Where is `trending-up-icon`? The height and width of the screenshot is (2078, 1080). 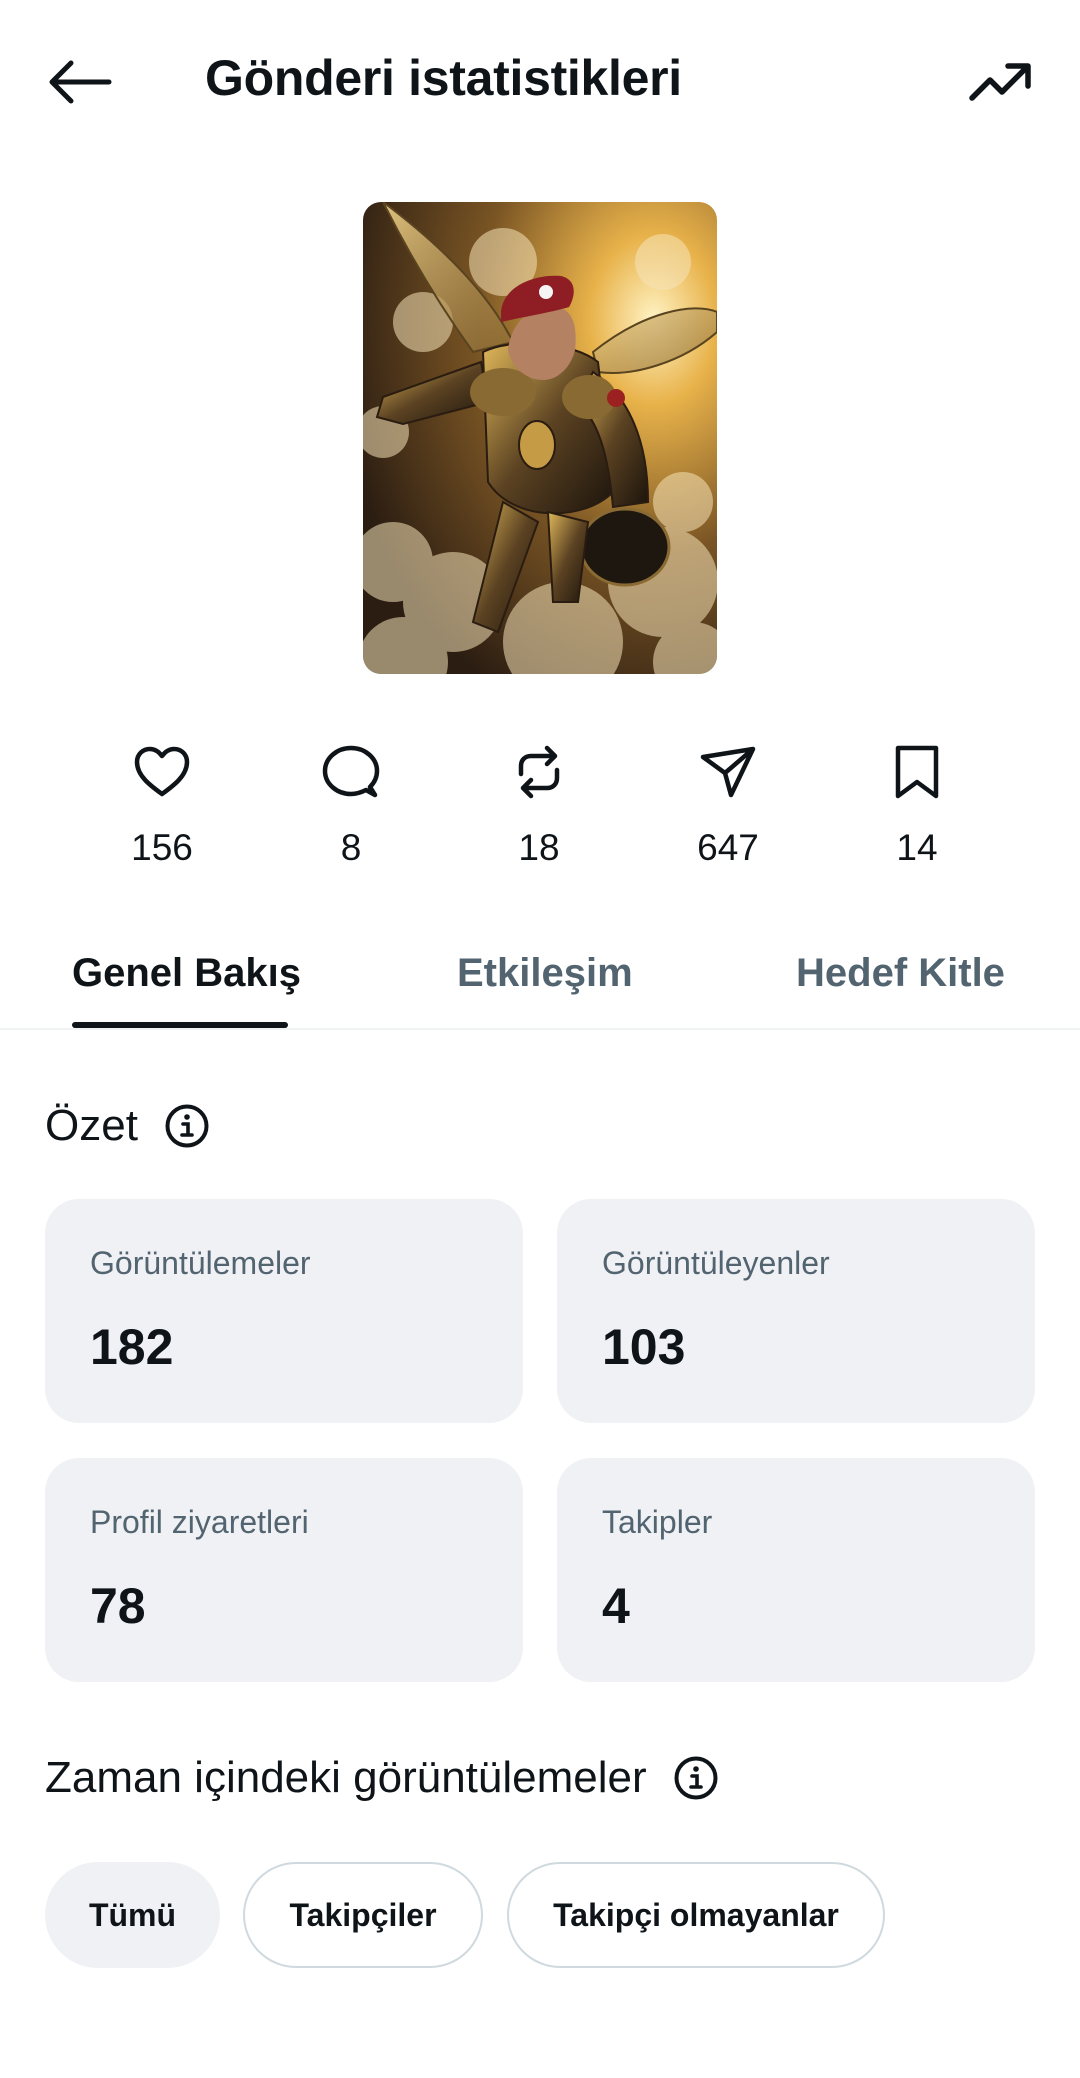 trending-up-icon is located at coordinates (1000, 82).